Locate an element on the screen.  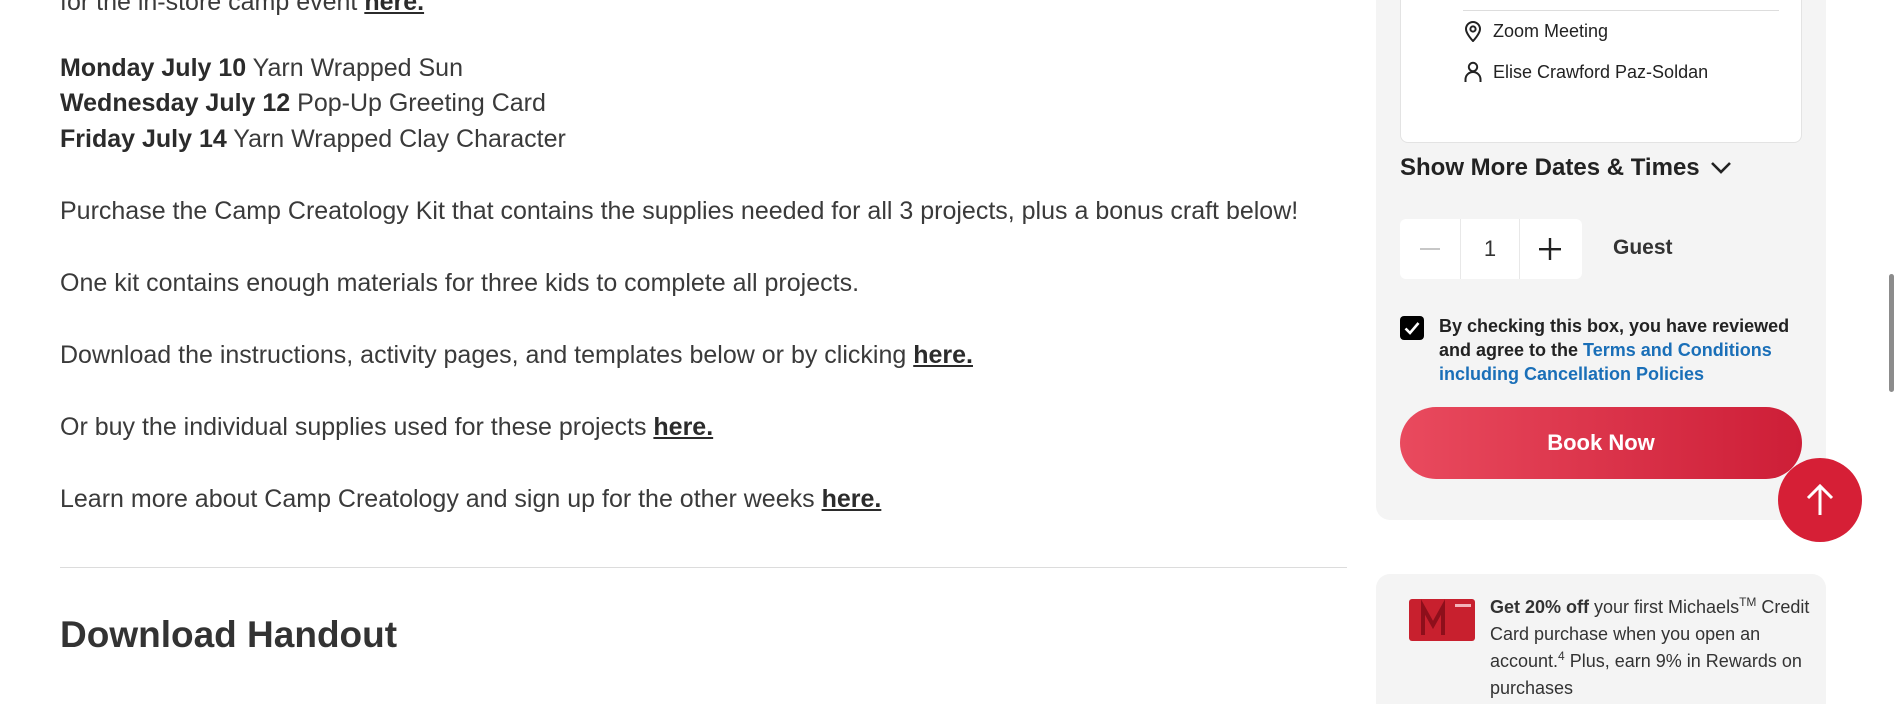
schedule-day: Wednesday July 12 is located at coordinates (175, 103).